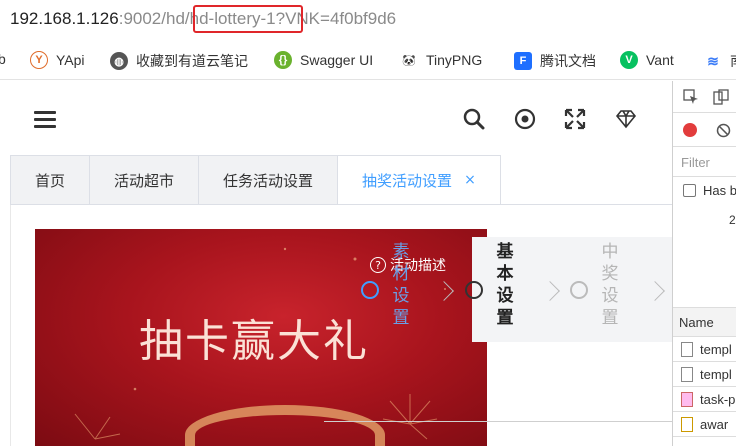  I want to click on bookmark-label: 收藏到有道云笔记, so click(192, 61).